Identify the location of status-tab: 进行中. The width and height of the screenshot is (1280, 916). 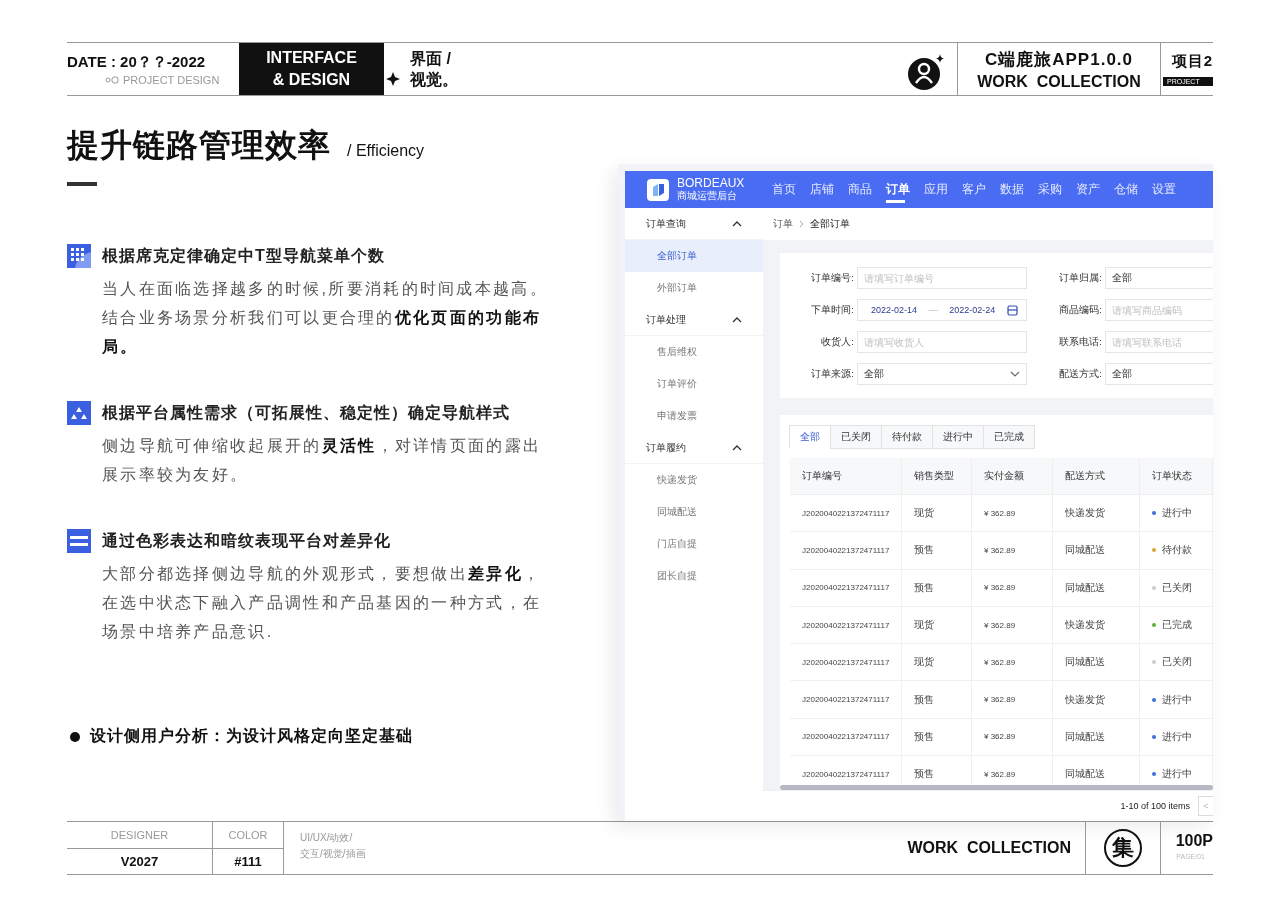
(958, 437).